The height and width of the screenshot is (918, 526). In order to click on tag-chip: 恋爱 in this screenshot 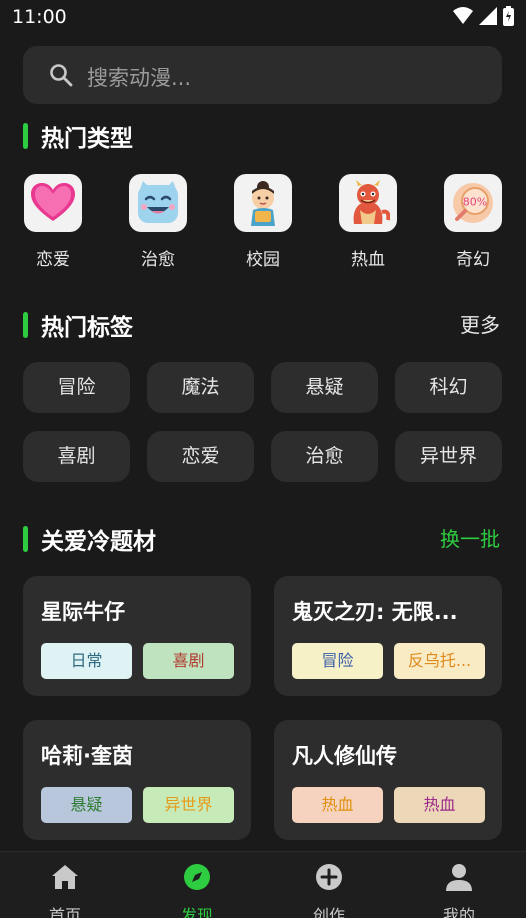, I will do `click(200, 456)`.